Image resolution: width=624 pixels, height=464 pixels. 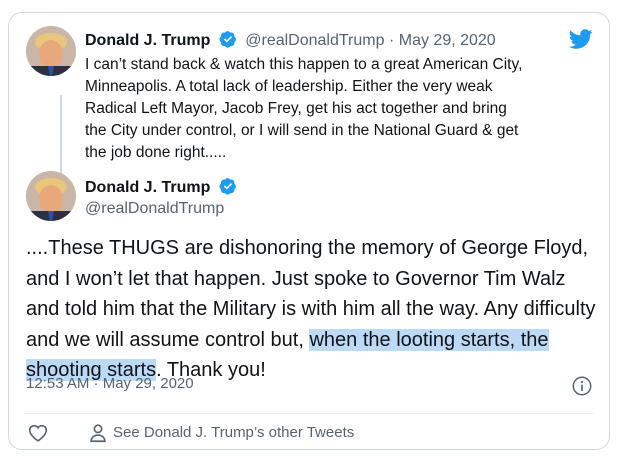 I want to click on main-tweet-author: Donald J. Trump, so click(x=163, y=187).